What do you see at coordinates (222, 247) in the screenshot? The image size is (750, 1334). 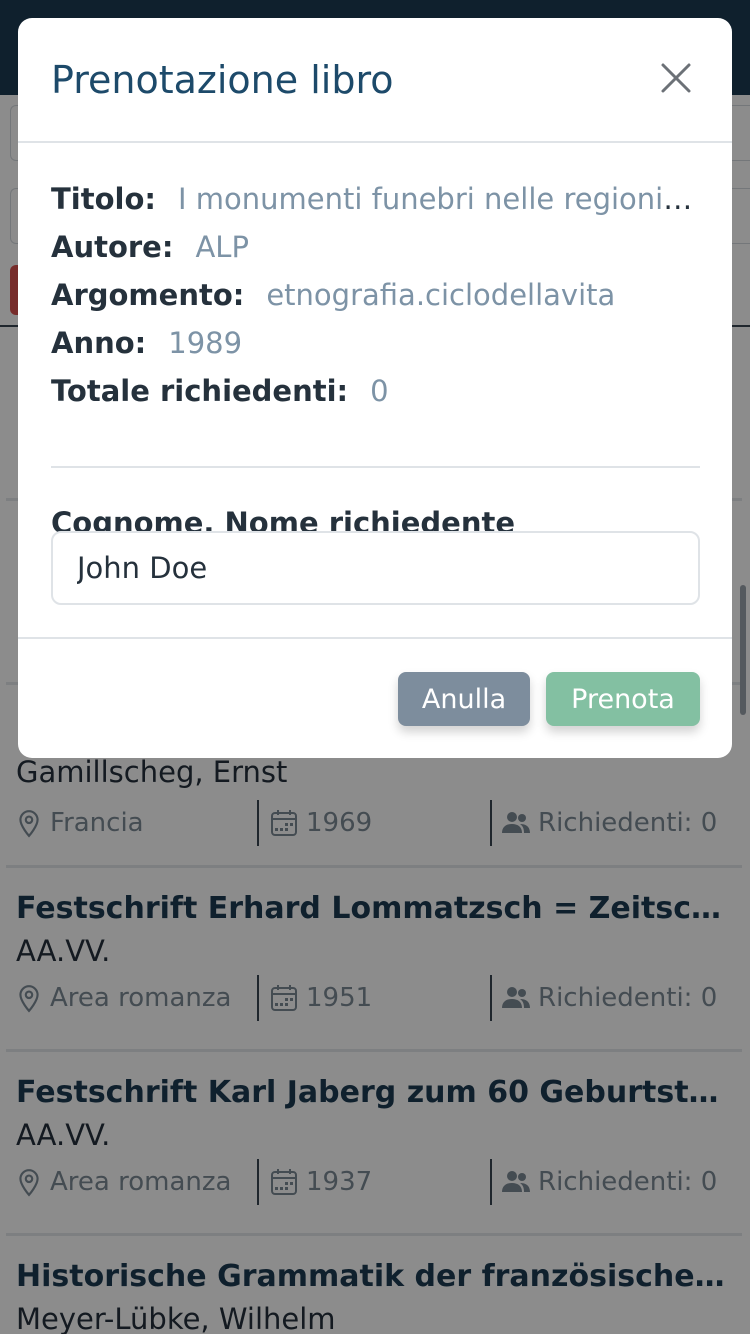 I see `info-value: ALP` at bounding box center [222, 247].